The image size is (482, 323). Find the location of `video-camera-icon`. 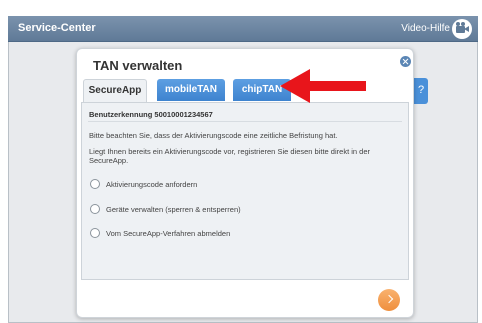

video-camera-icon is located at coordinates (462, 29).